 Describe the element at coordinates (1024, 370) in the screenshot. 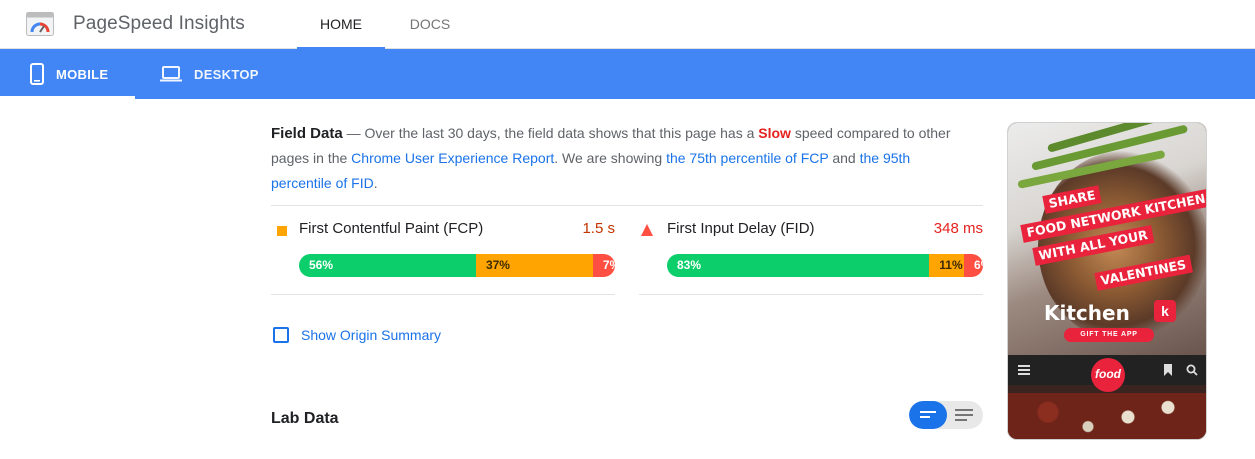

I see `menu-icon` at that location.